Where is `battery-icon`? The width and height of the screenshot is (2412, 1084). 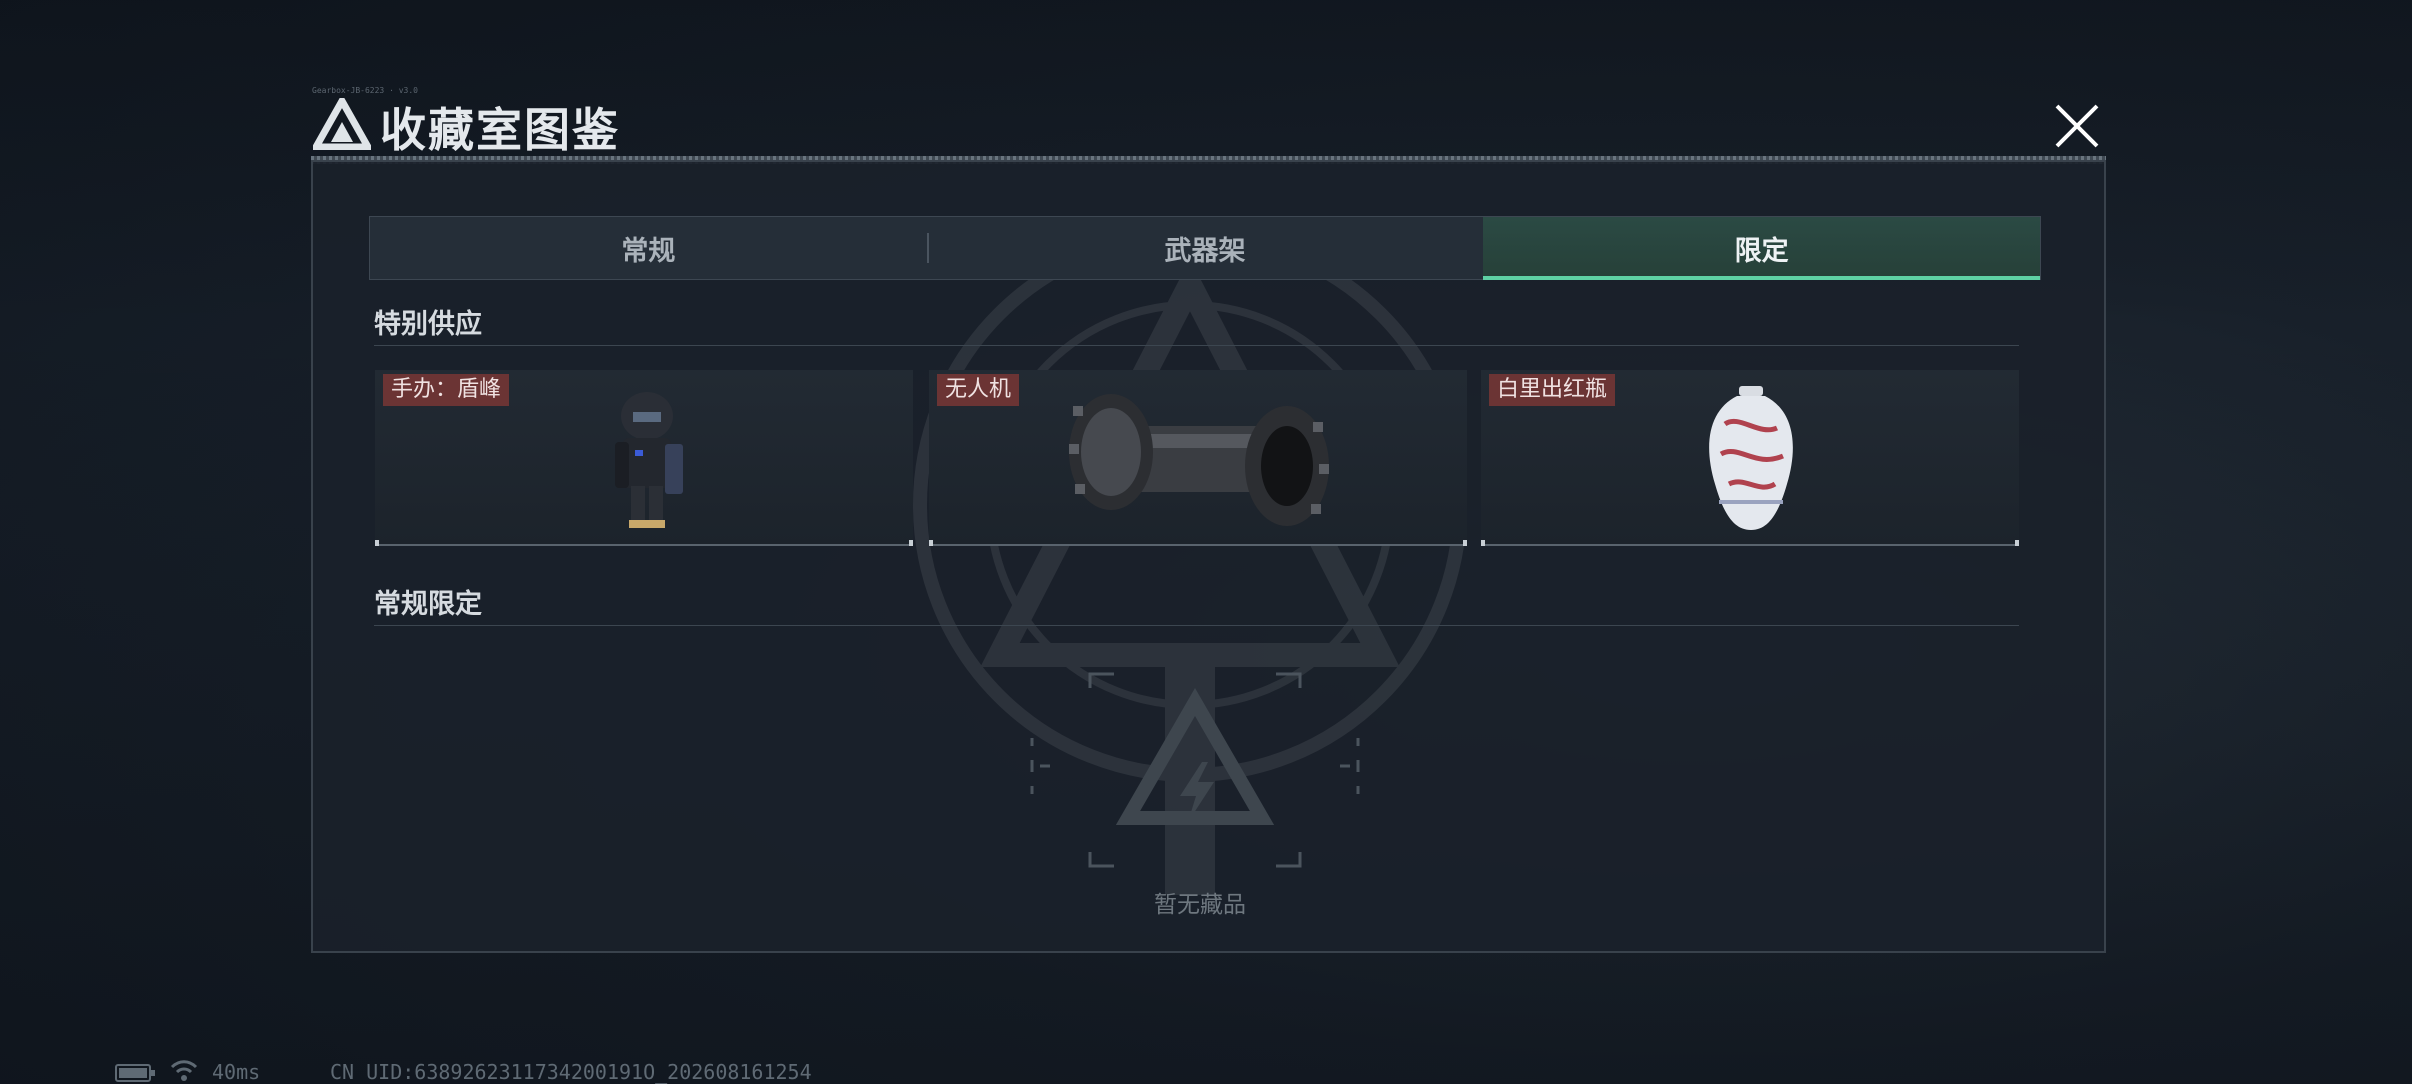 battery-icon is located at coordinates (135, 1073).